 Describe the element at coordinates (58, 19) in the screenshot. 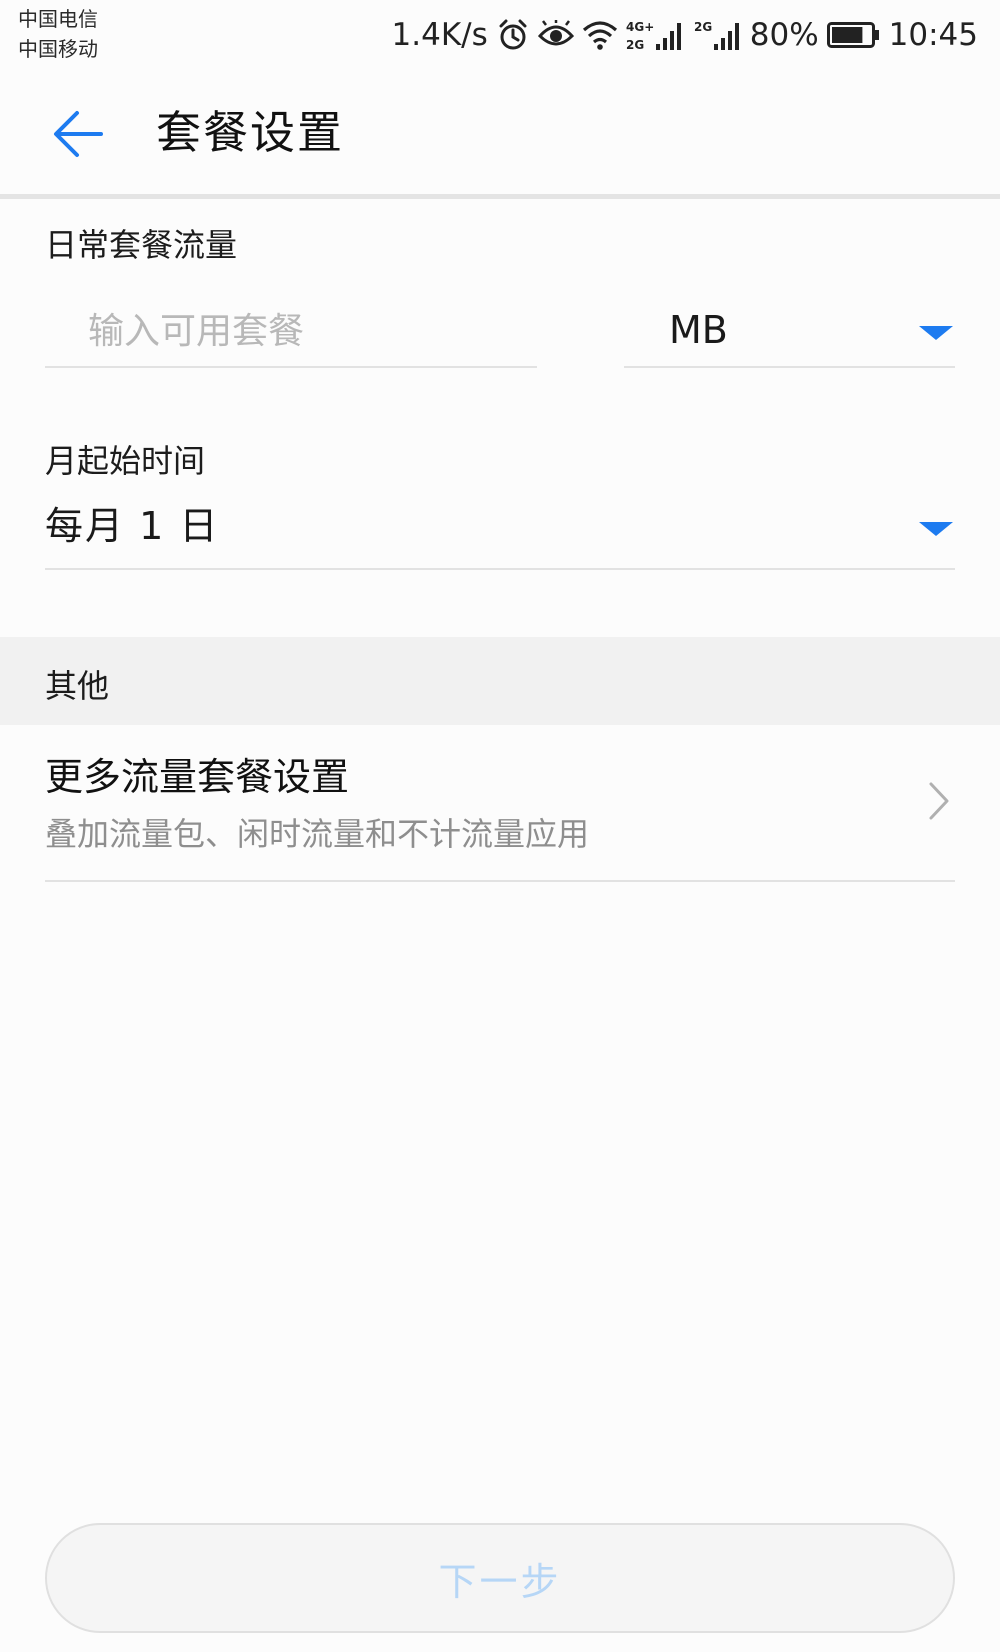

I see `carrier-1-label: 中国电信` at that location.